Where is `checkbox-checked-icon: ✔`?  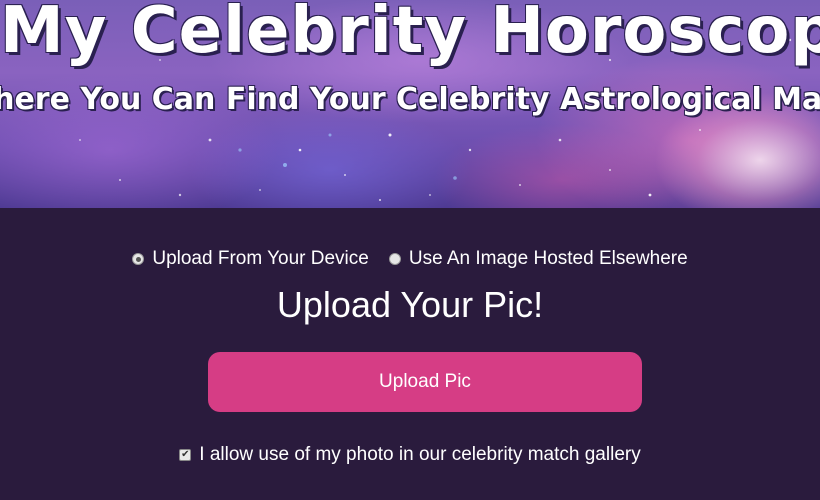 checkbox-checked-icon: ✔ is located at coordinates (185, 455).